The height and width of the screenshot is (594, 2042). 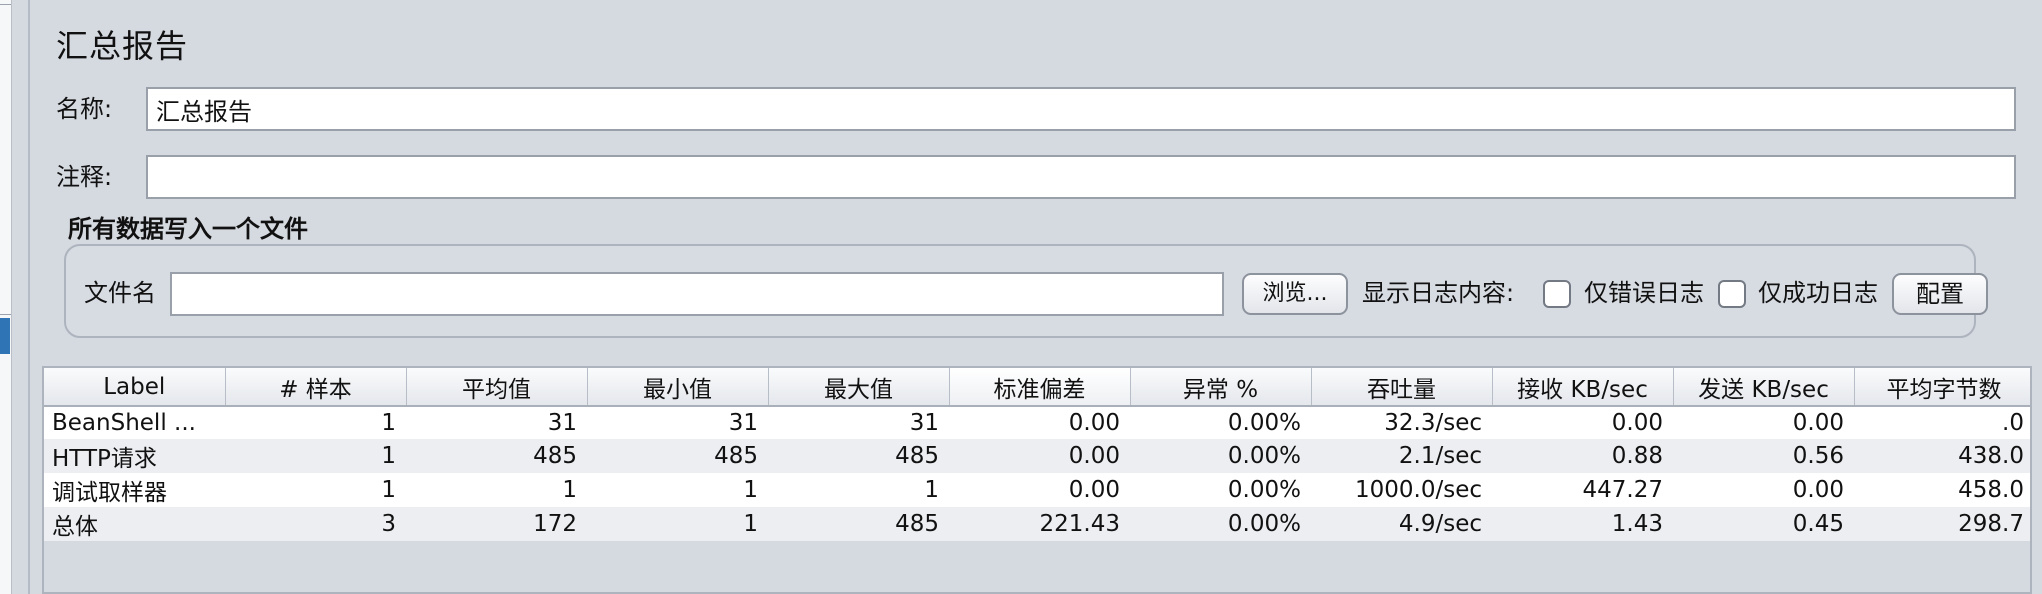 What do you see at coordinates (122, 46) in the screenshot?
I see `page-title: 汇总报告` at bounding box center [122, 46].